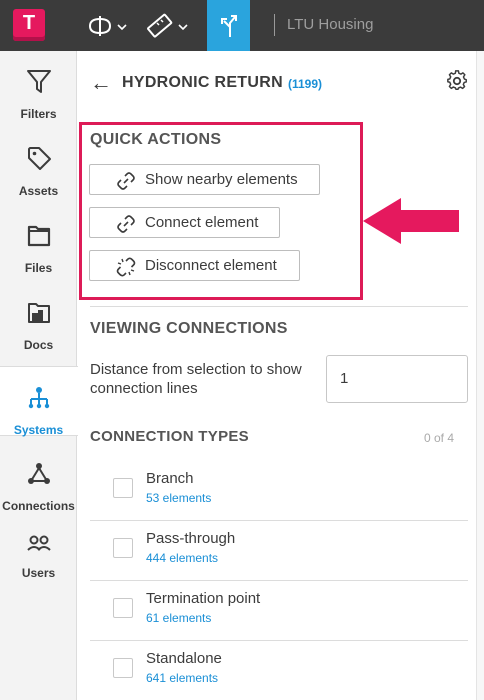 This screenshot has width=484, height=700. Describe the element at coordinates (123, 668) in the screenshot. I see `standalone-checkbox` at that location.